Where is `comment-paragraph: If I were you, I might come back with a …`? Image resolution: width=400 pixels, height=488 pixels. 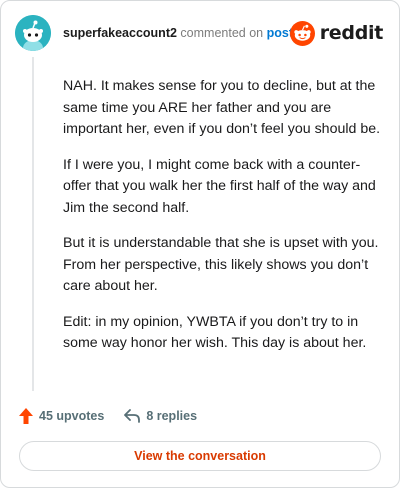
comment-paragraph: If I were you, I might come back with a … is located at coordinates (219, 186).